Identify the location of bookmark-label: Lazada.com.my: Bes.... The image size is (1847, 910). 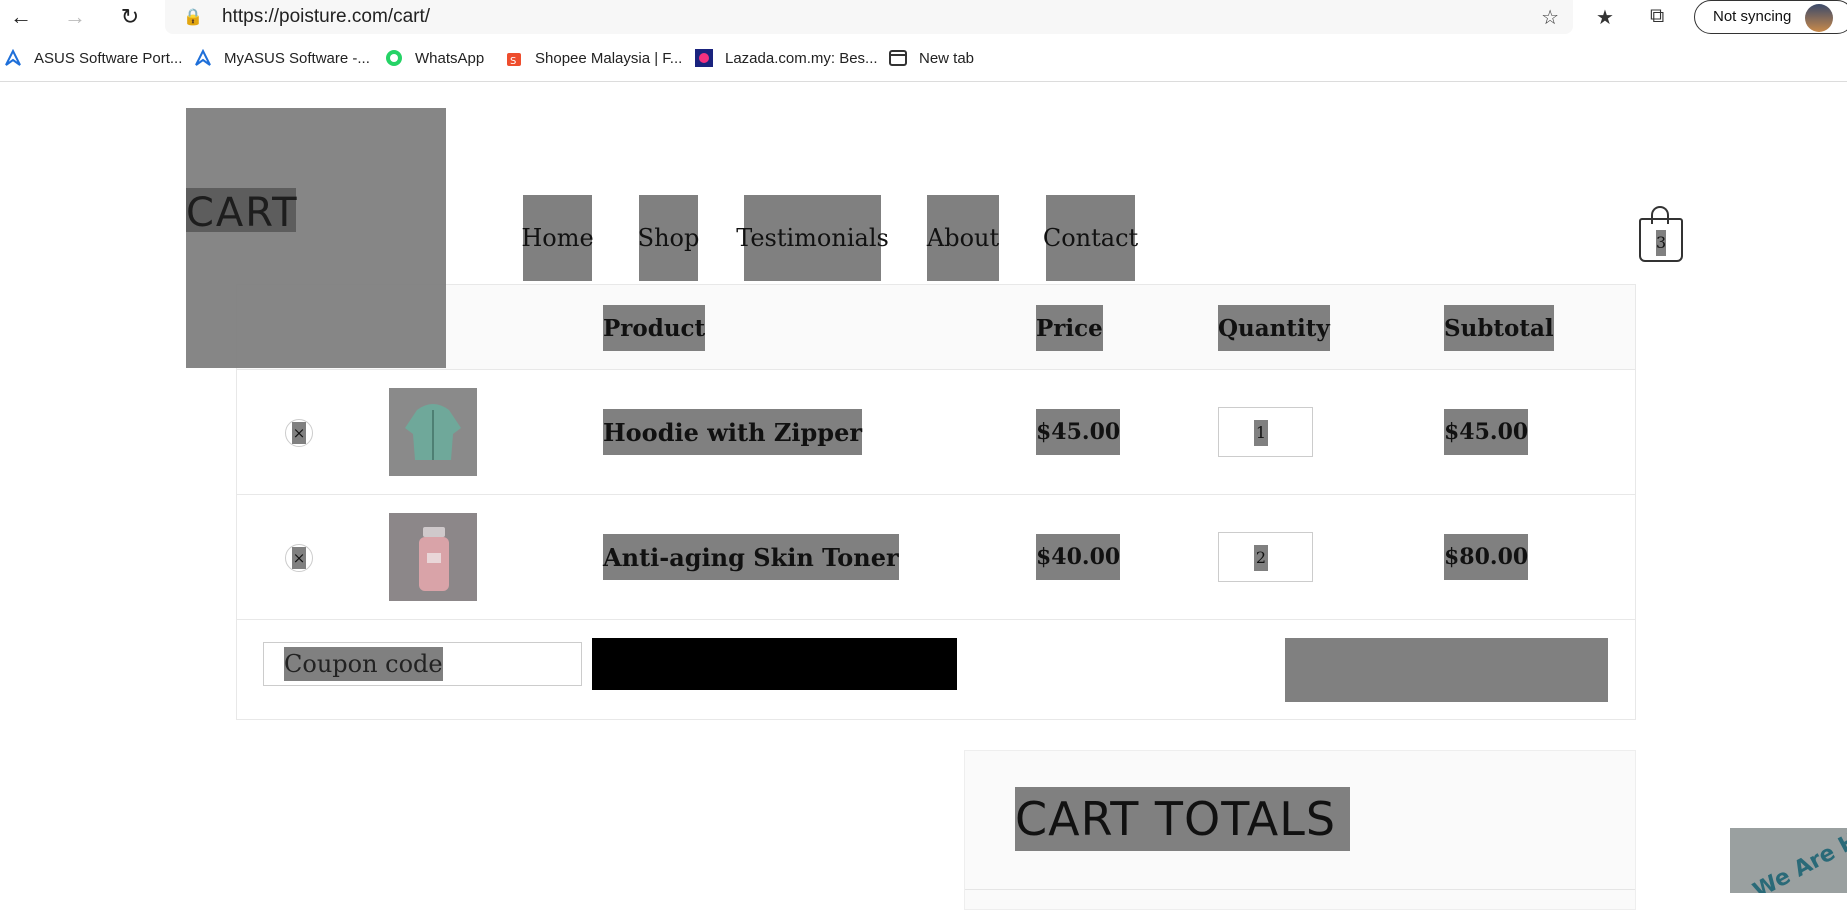
(801, 58).